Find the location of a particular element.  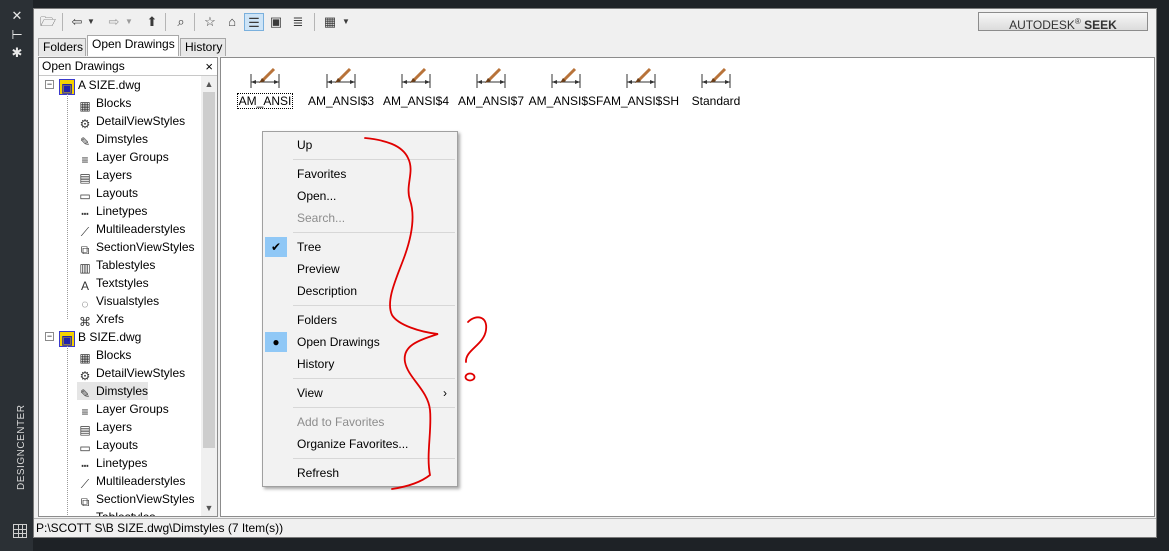

back-dropdown-icon: ▼ is located at coordinates (91, 22).